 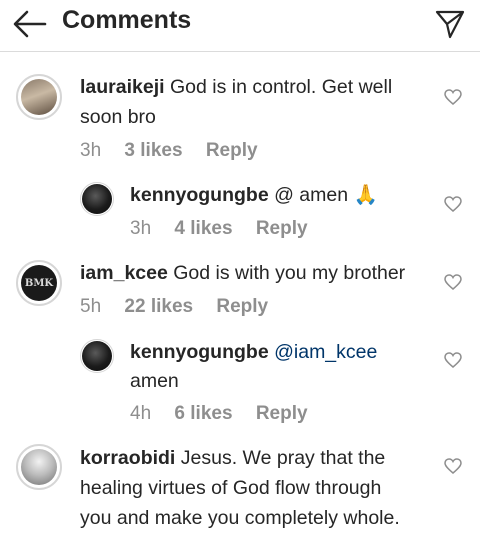 I want to click on comment-meta: 3h 3 likes Reply, so click(x=178, y=151).